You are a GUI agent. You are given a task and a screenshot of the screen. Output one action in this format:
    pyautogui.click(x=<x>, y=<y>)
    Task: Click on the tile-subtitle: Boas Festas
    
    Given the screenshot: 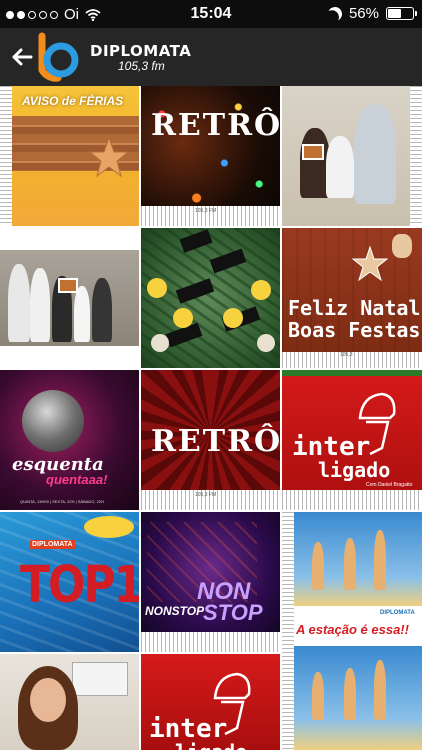 What is the action you would take?
    pyautogui.click(x=354, y=330)
    